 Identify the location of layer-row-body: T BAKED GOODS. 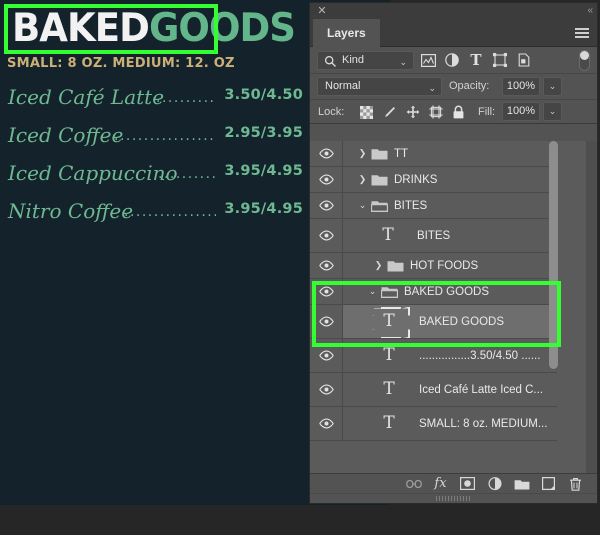
(450, 321).